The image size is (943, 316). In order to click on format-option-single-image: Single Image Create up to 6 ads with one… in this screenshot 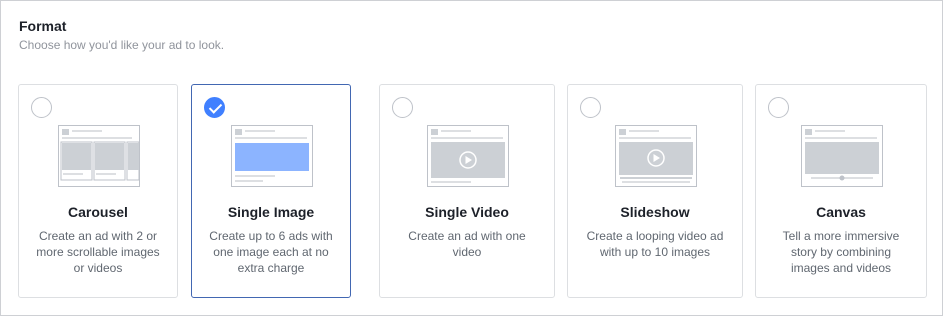, I will do `click(271, 191)`.